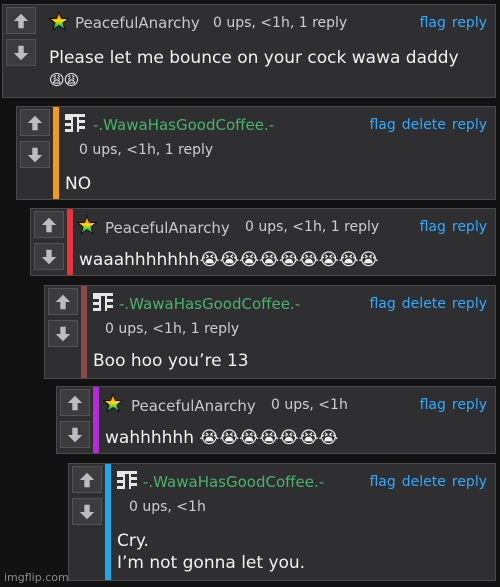  What do you see at coordinates (211, 563) in the screenshot?
I see `comment-text-line: I’m not gonna let you.` at bounding box center [211, 563].